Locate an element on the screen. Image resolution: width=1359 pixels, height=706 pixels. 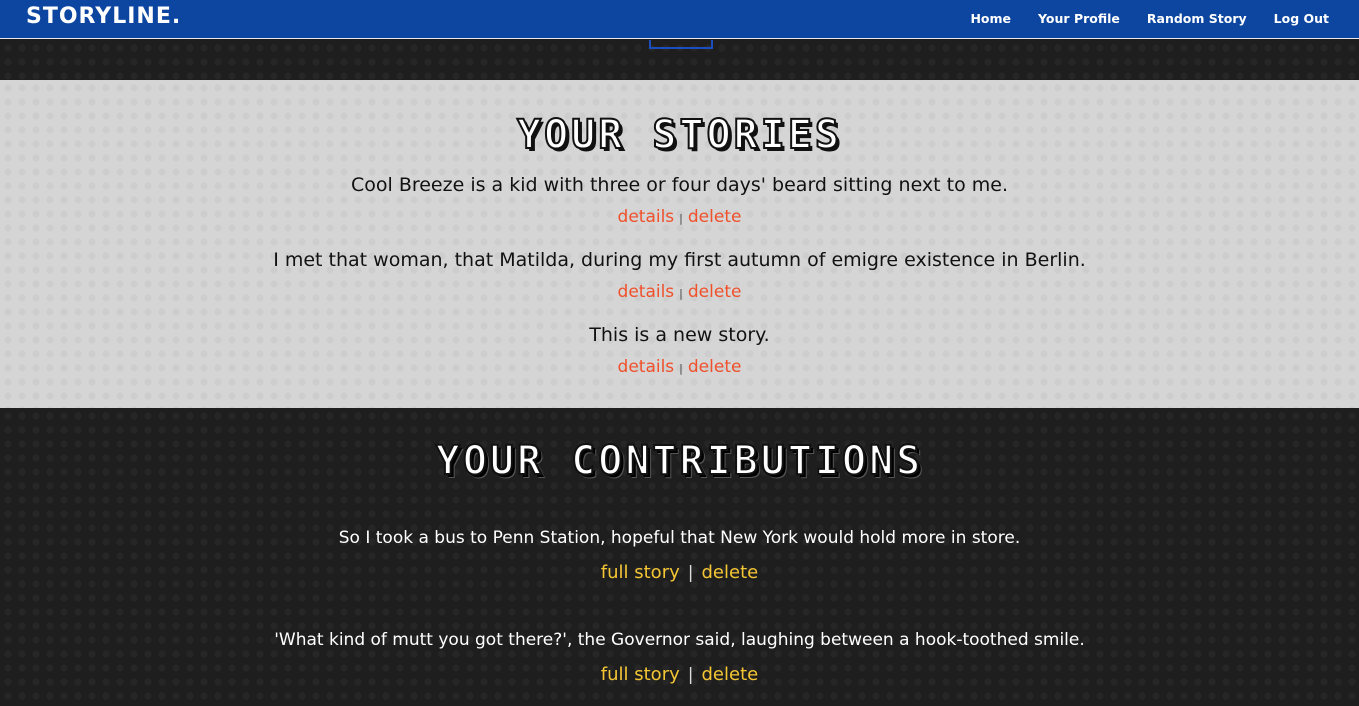
brand-logo: STORYLINE. is located at coordinates (103, 16).